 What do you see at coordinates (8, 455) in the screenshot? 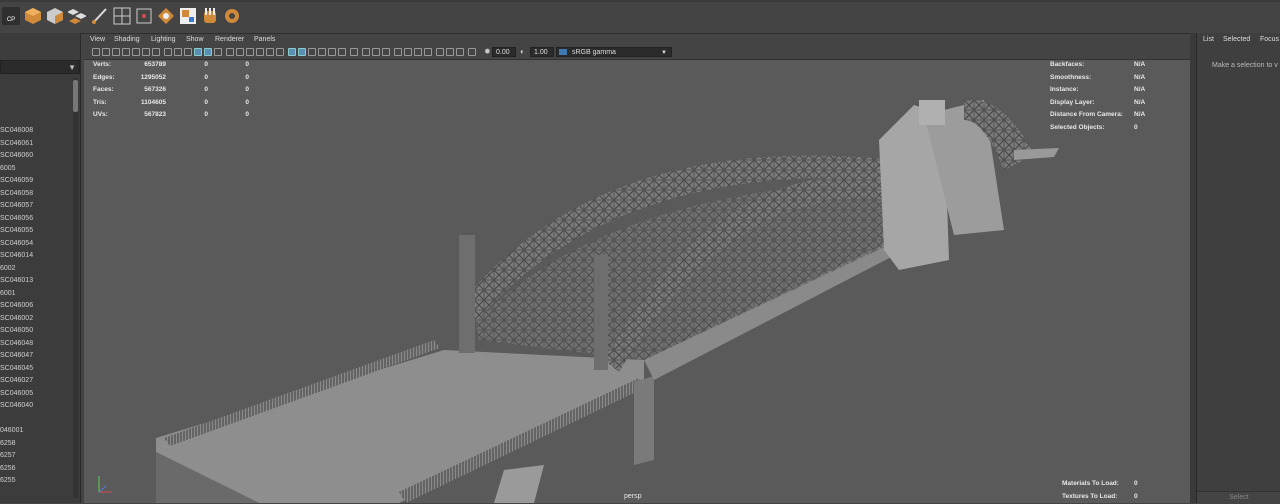
I see `outliner-item: 6257` at bounding box center [8, 455].